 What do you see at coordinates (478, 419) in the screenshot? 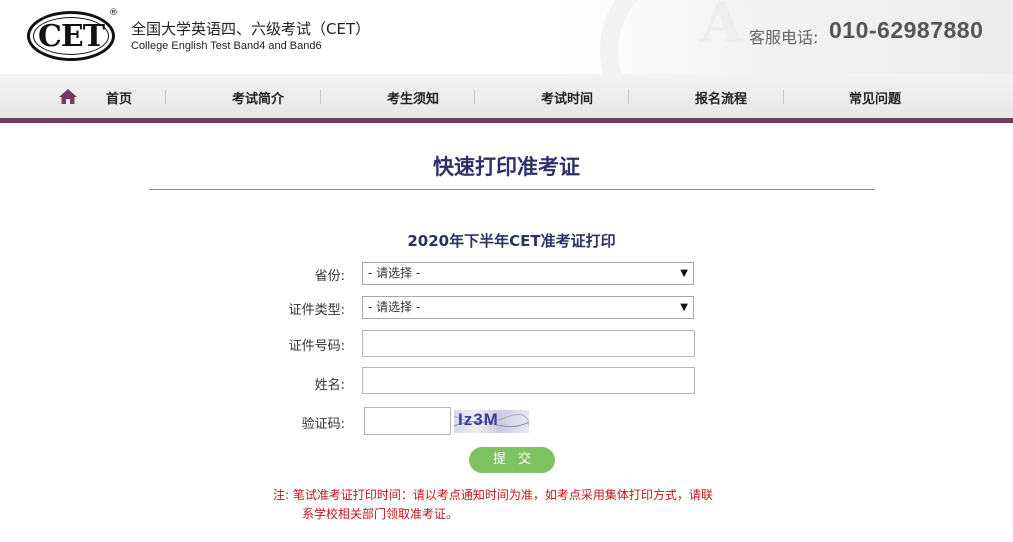
I see `captcha-text: Iz3M` at bounding box center [478, 419].